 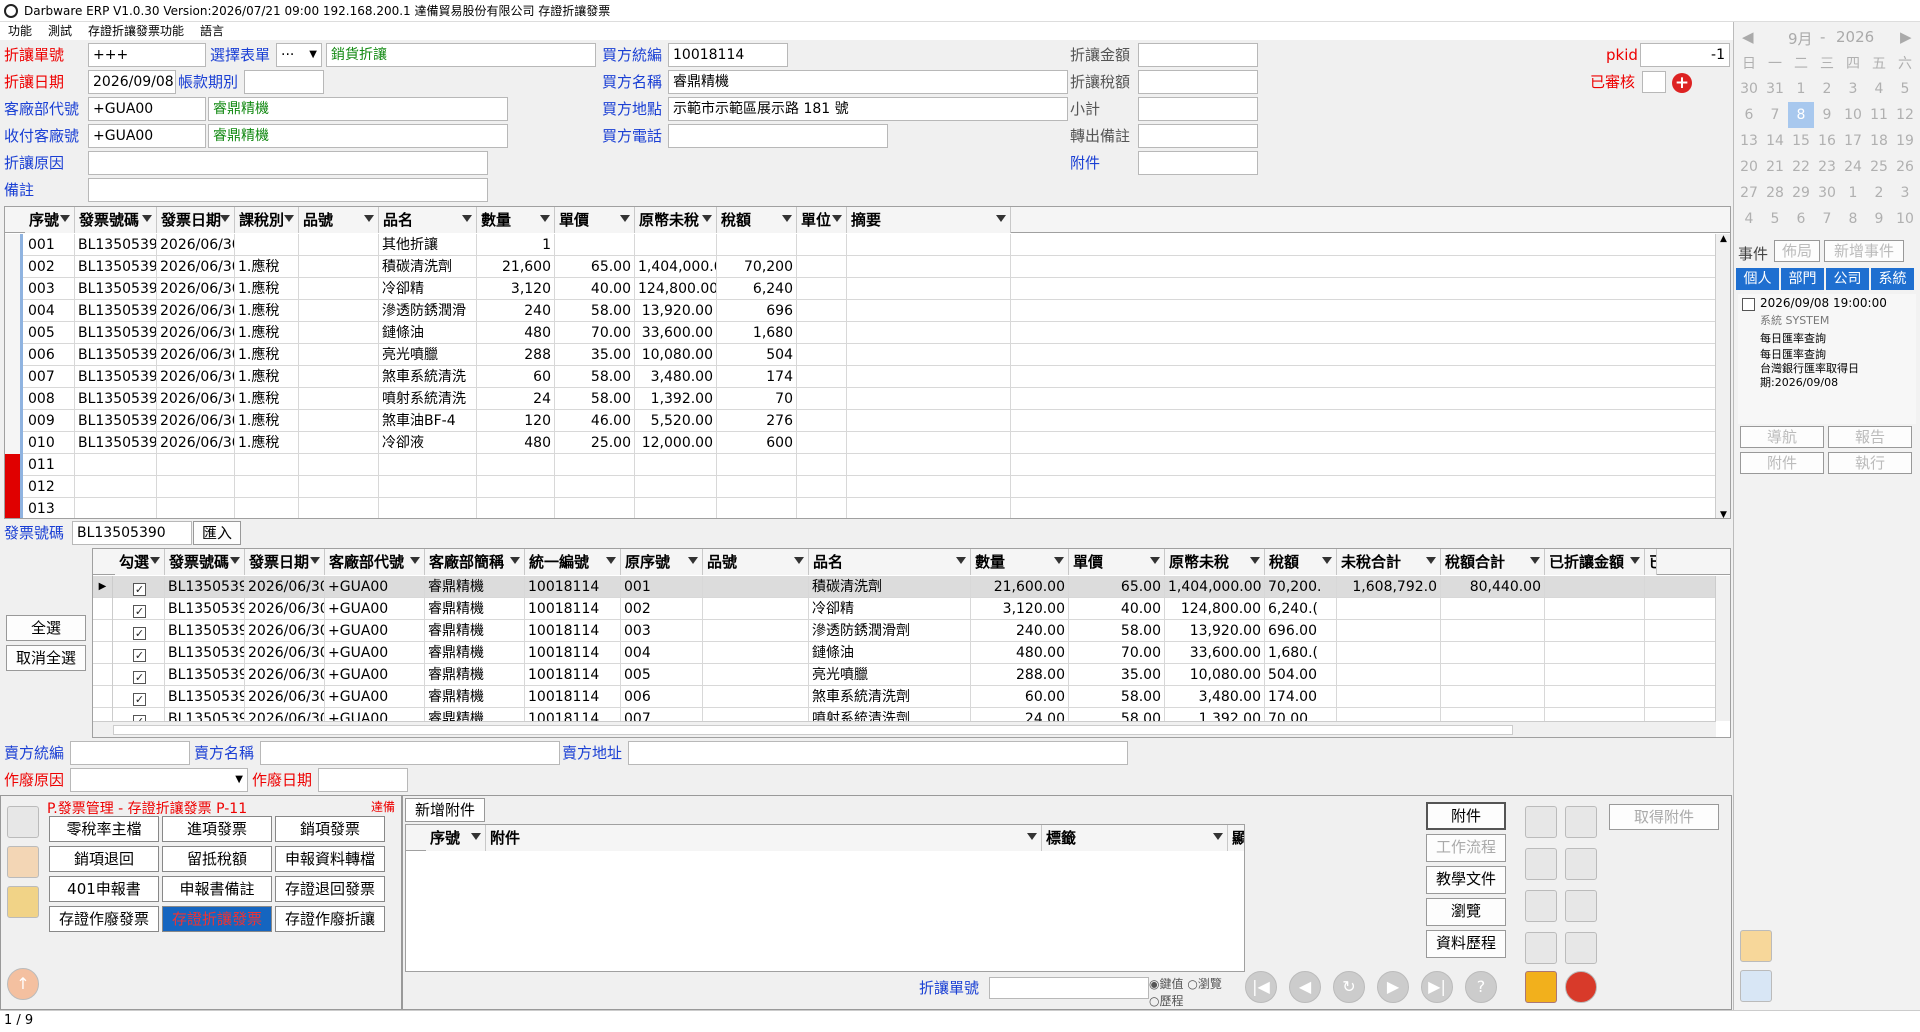 What do you see at coordinates (1827, 167) in the screenshot?
I see `calendar-day: 23` at bounding box center [1827, 167].